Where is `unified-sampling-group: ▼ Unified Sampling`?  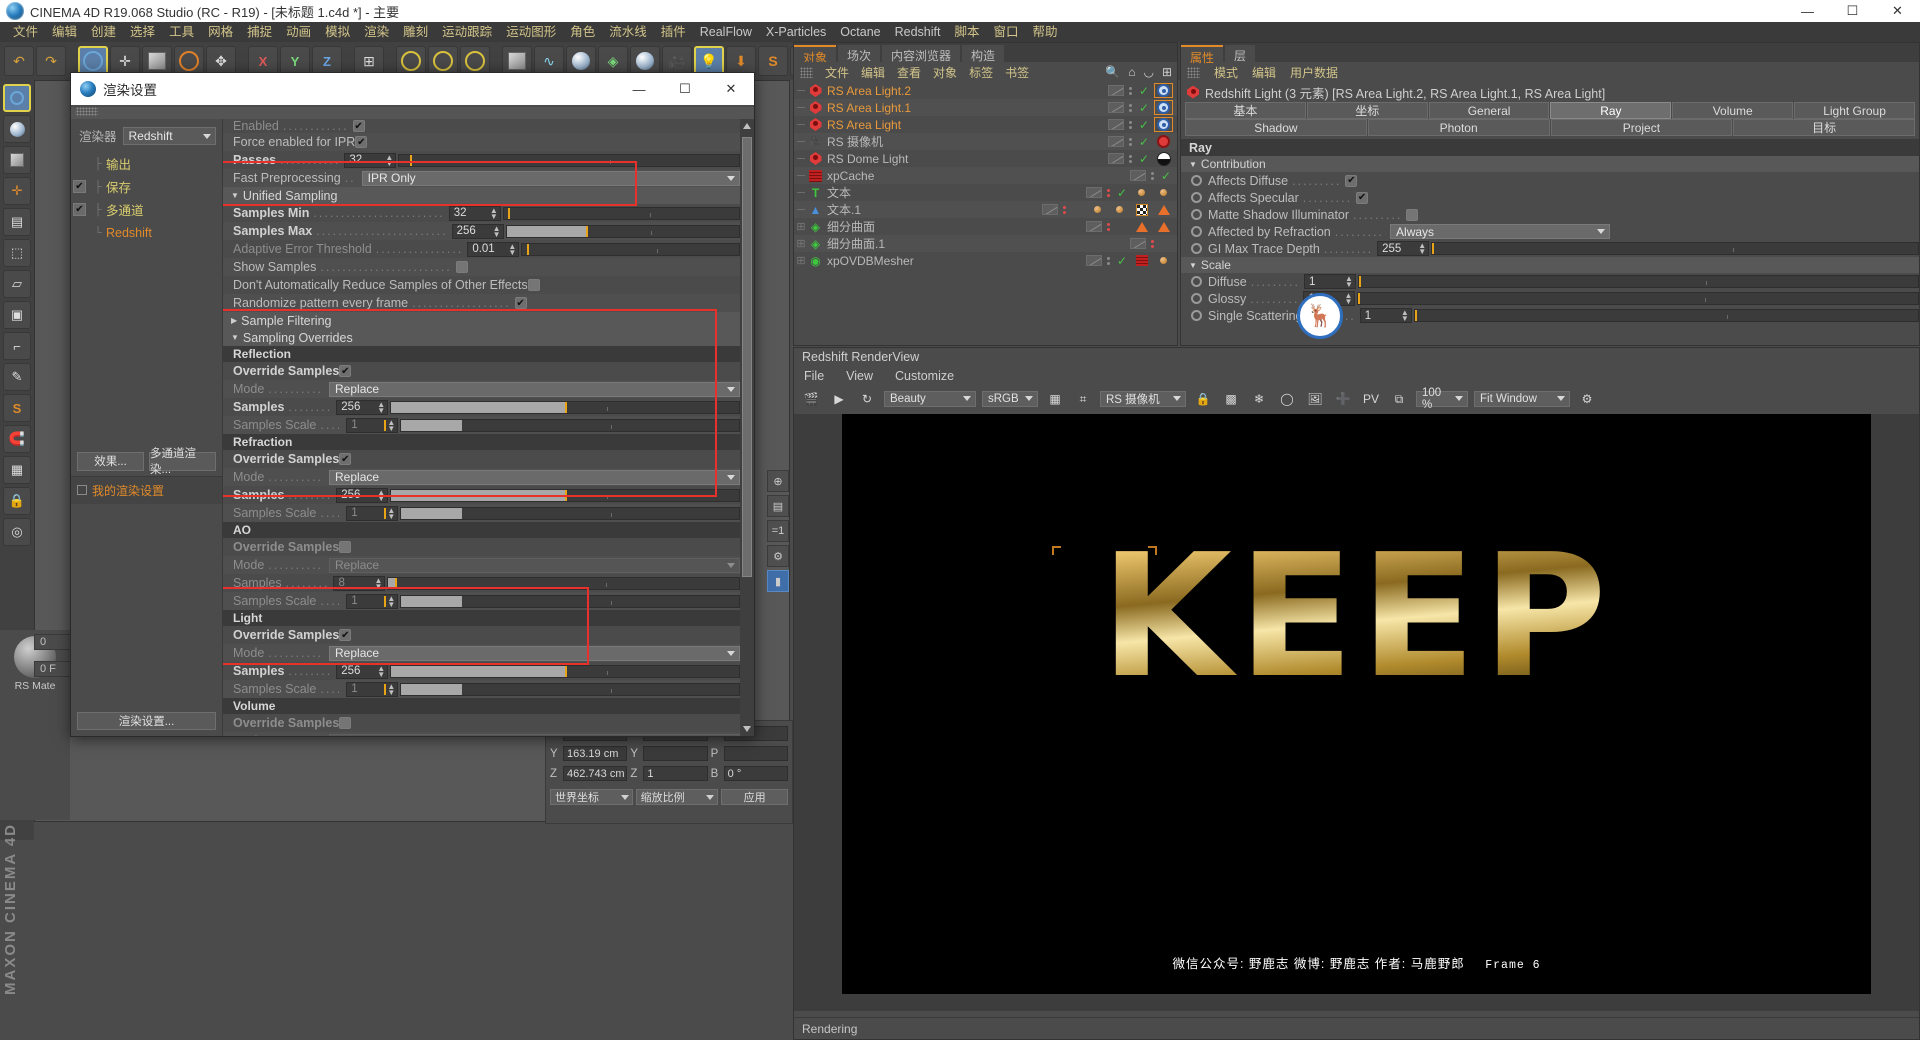 unified-sampling-group: ▼ Unified Sampling is located at coordinates (481, 195).